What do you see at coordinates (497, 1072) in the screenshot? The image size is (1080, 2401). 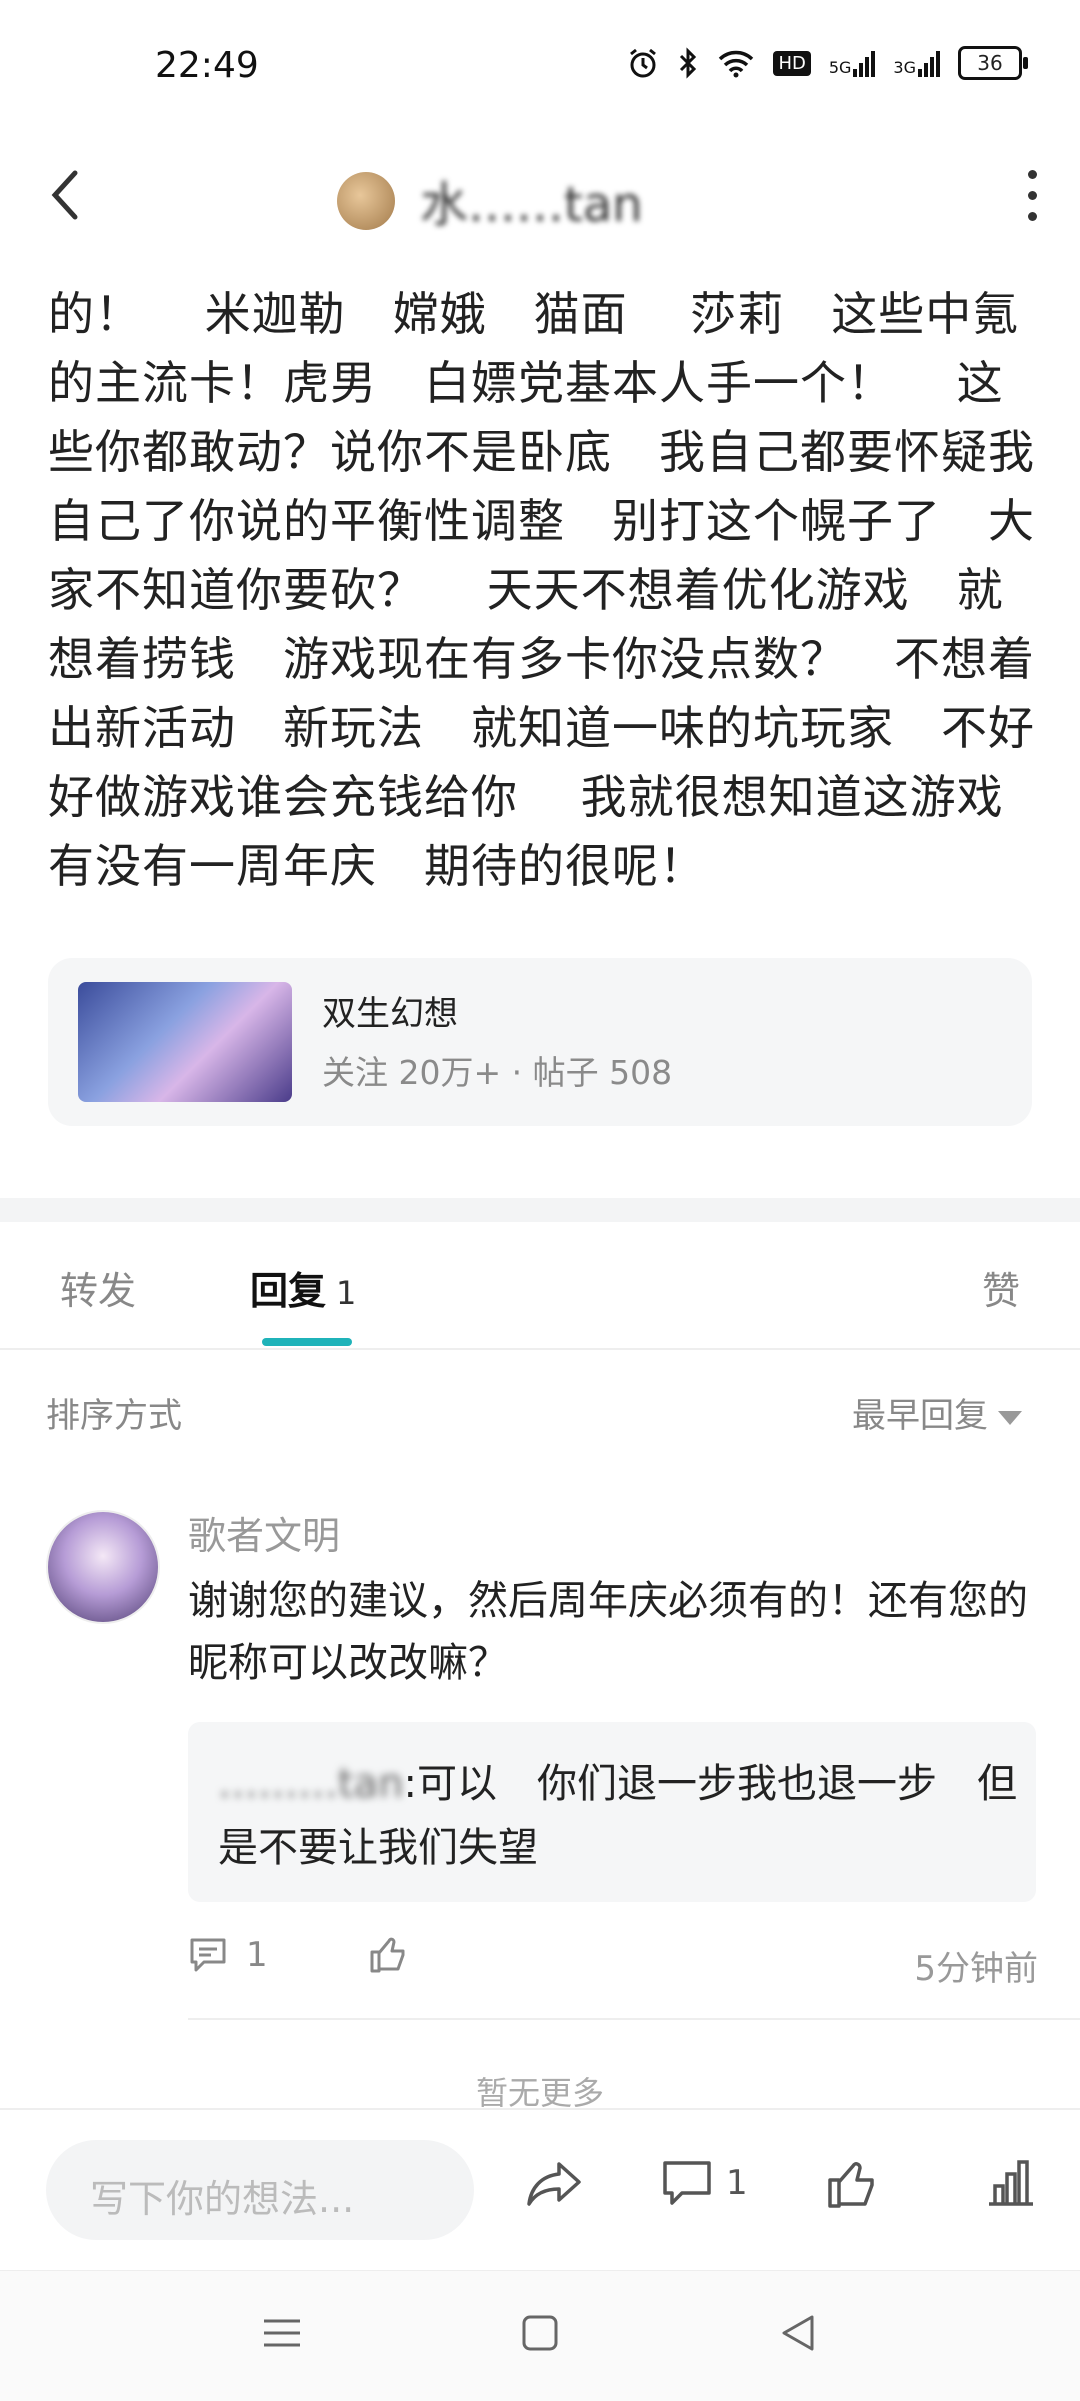 I see `game-stats: 关注 20万+ · 帖子 508` at bounding box center [497, 1072].